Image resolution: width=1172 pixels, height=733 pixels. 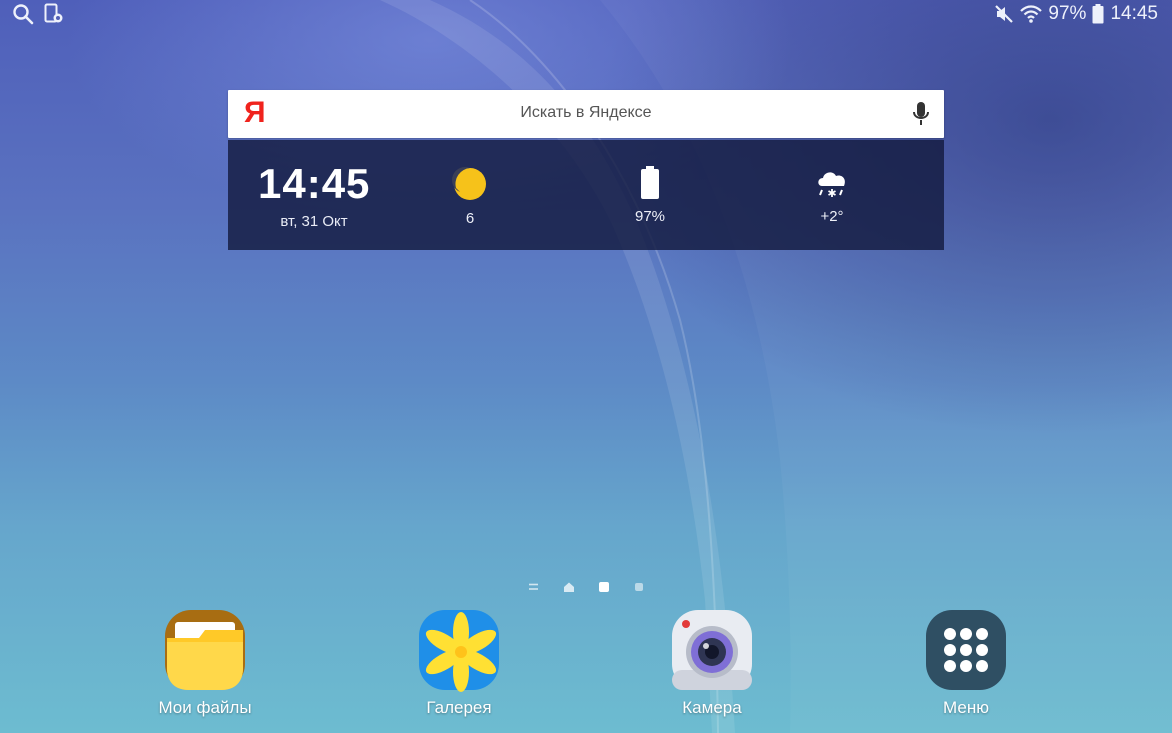 I want to click on traffic-icon, so click(x=470, y=184).